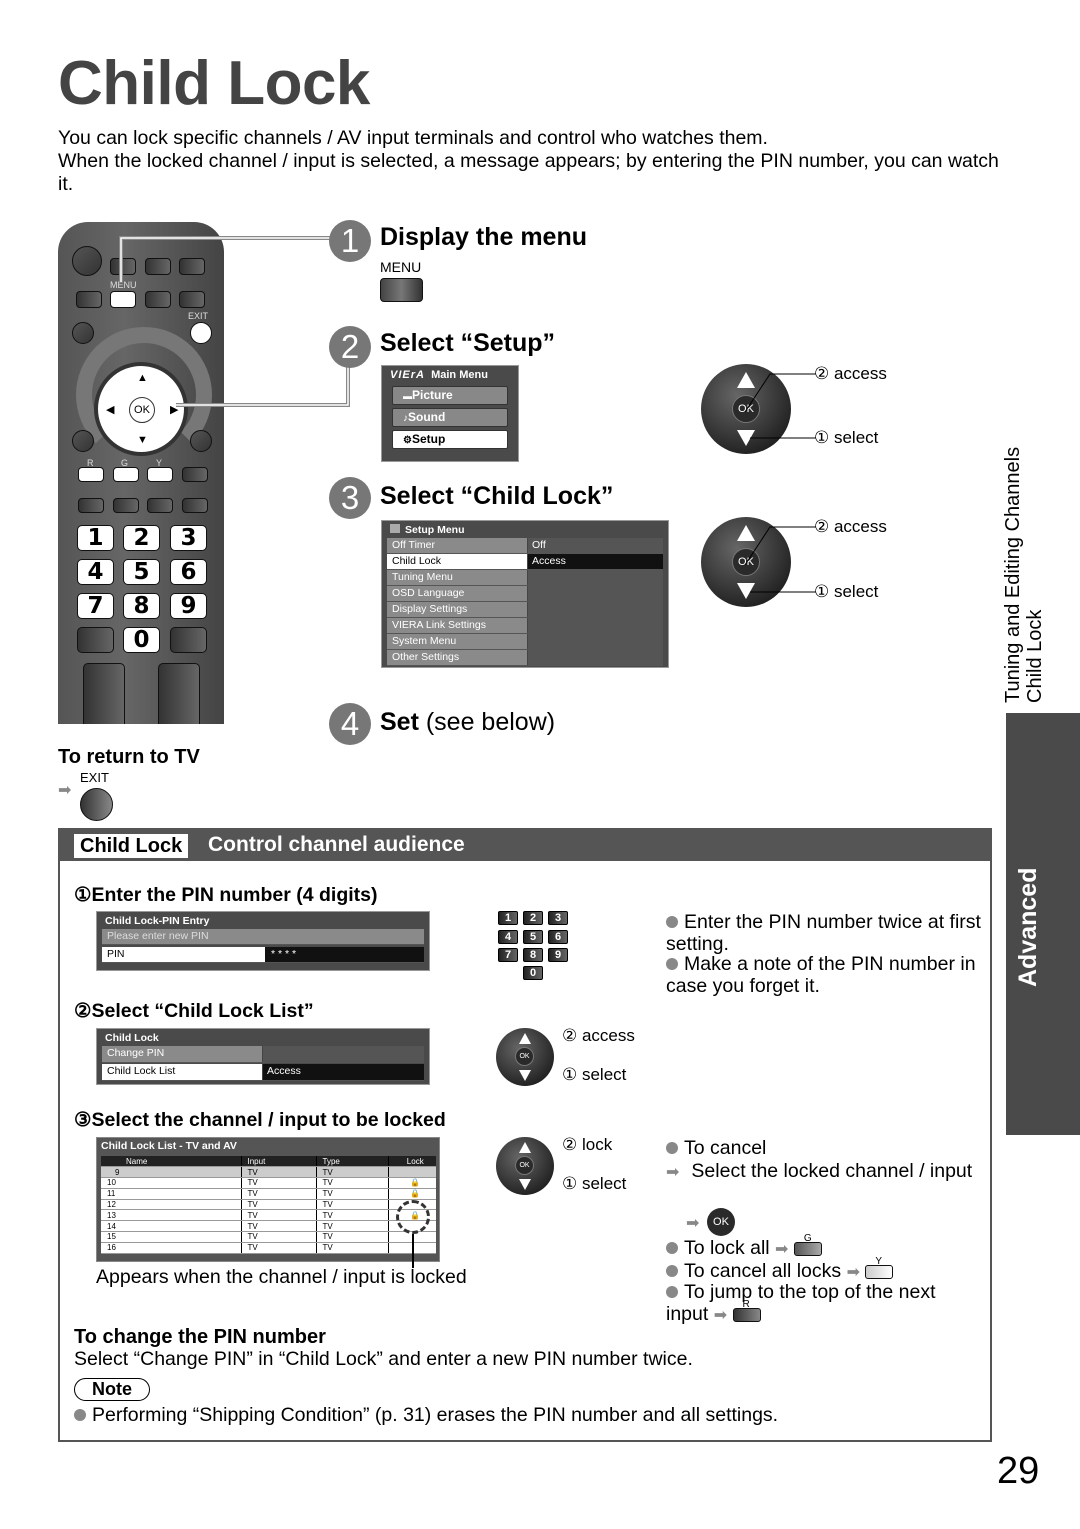 The image size is (1080, 1529). I want to click on change-pin-title: To change the PIN number, so click(200, 1337).